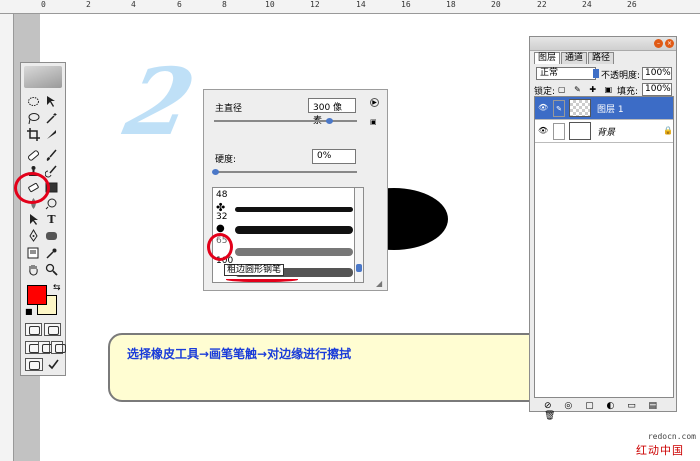 The height and width of the screenshot is (461, 700). Describe the element at coordinates (374, 102) in the screenshot. I see `panel-menu-icon: ▶` at that location.